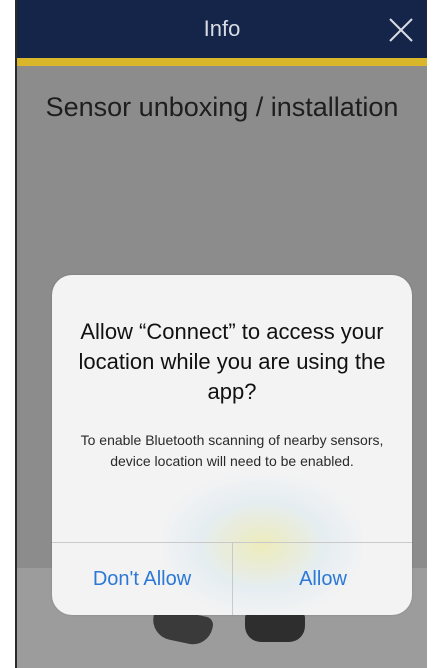 The image size is (434, 668). Describe the element at coordinates (401, 30) in the screenshot. I see `close-icon` at that location.